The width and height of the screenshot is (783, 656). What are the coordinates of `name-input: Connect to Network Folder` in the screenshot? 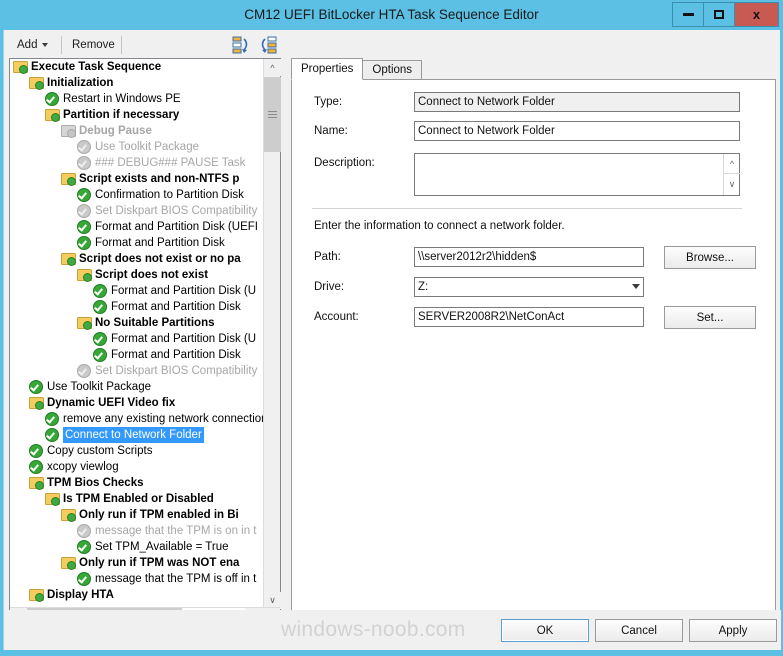 It's located at (577, 131).